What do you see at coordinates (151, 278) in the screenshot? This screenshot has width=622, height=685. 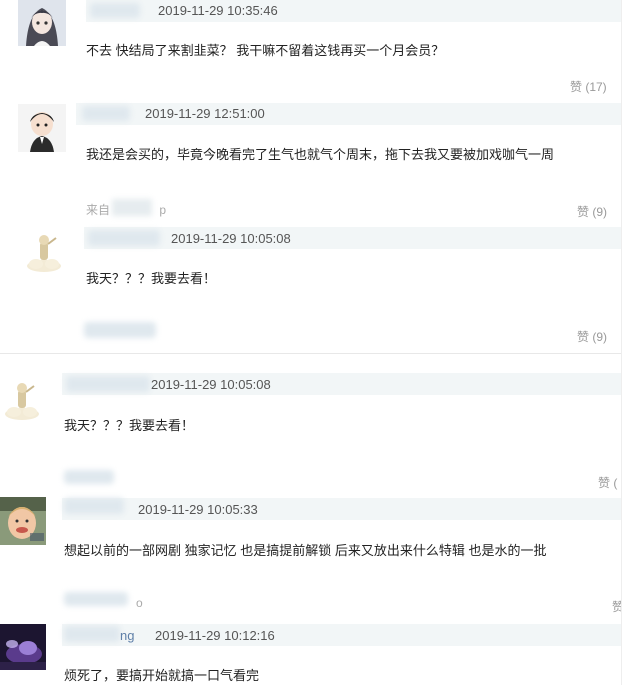 I see `comment-3-text: 我天？？？我要去看！` at bounding box center [151, 278].